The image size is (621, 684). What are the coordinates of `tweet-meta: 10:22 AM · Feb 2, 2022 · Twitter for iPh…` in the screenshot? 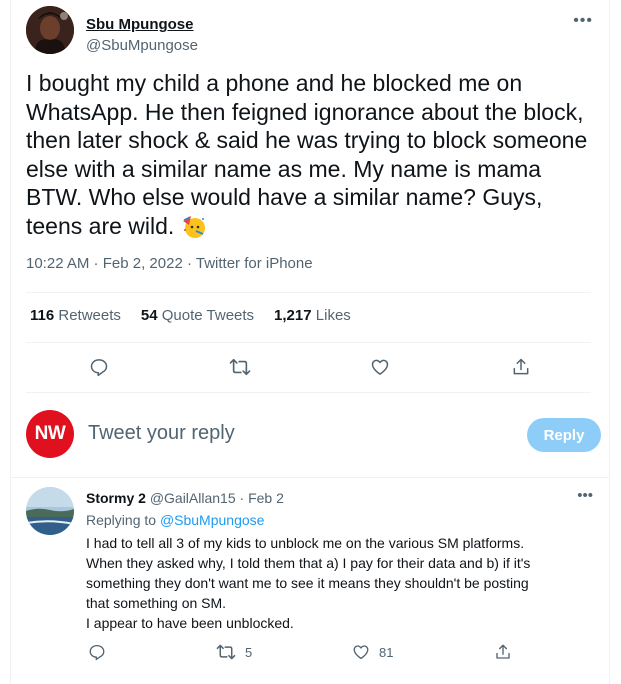 It's located at (169, 263).